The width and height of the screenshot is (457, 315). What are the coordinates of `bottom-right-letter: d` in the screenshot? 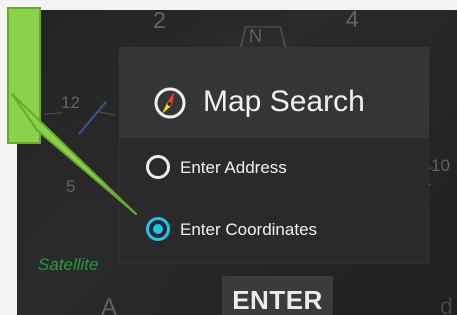 It's located at (446, 304).